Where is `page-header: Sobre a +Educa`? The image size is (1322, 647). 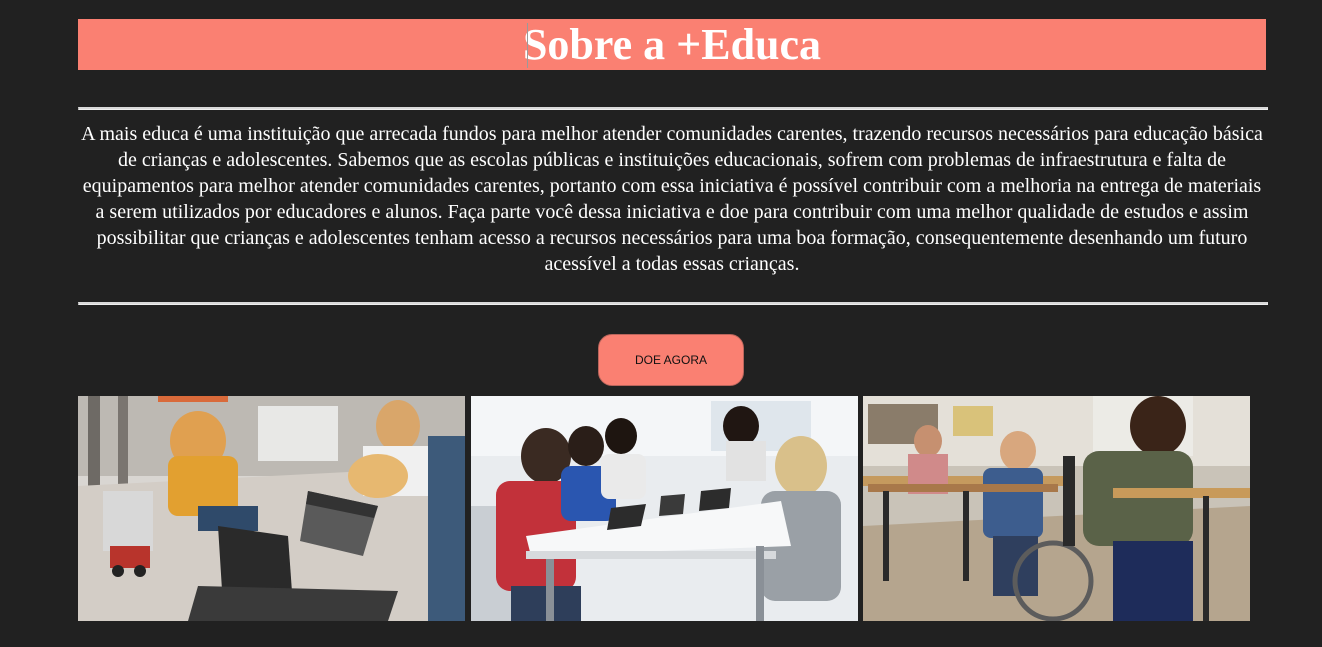
page-header: Sobre a +Educa is located at coordinates (672, 44).